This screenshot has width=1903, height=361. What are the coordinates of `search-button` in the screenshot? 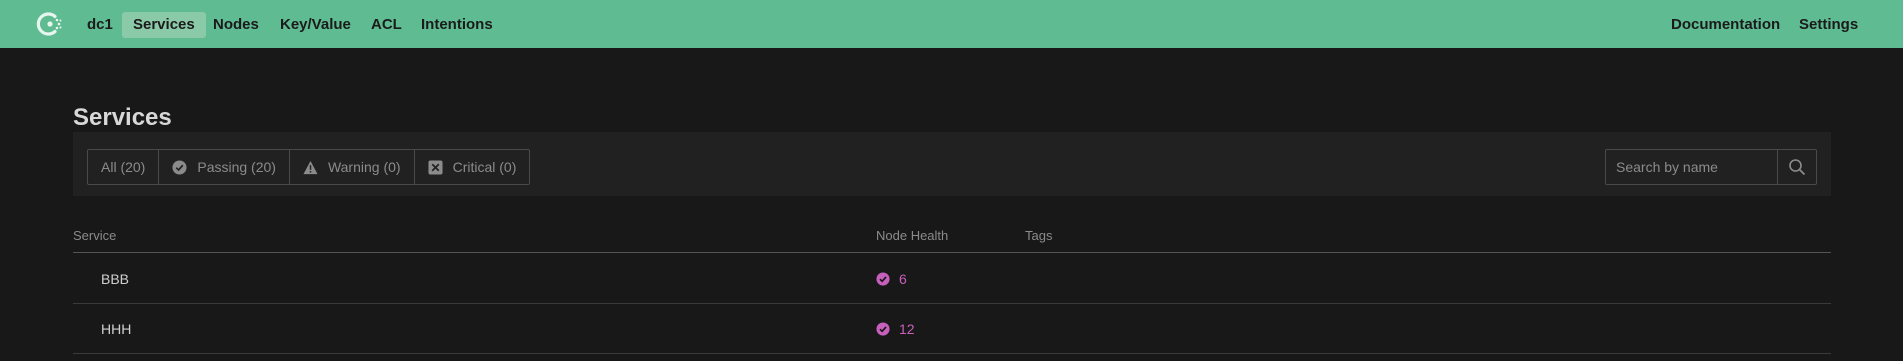 It's located at (1796, 167).